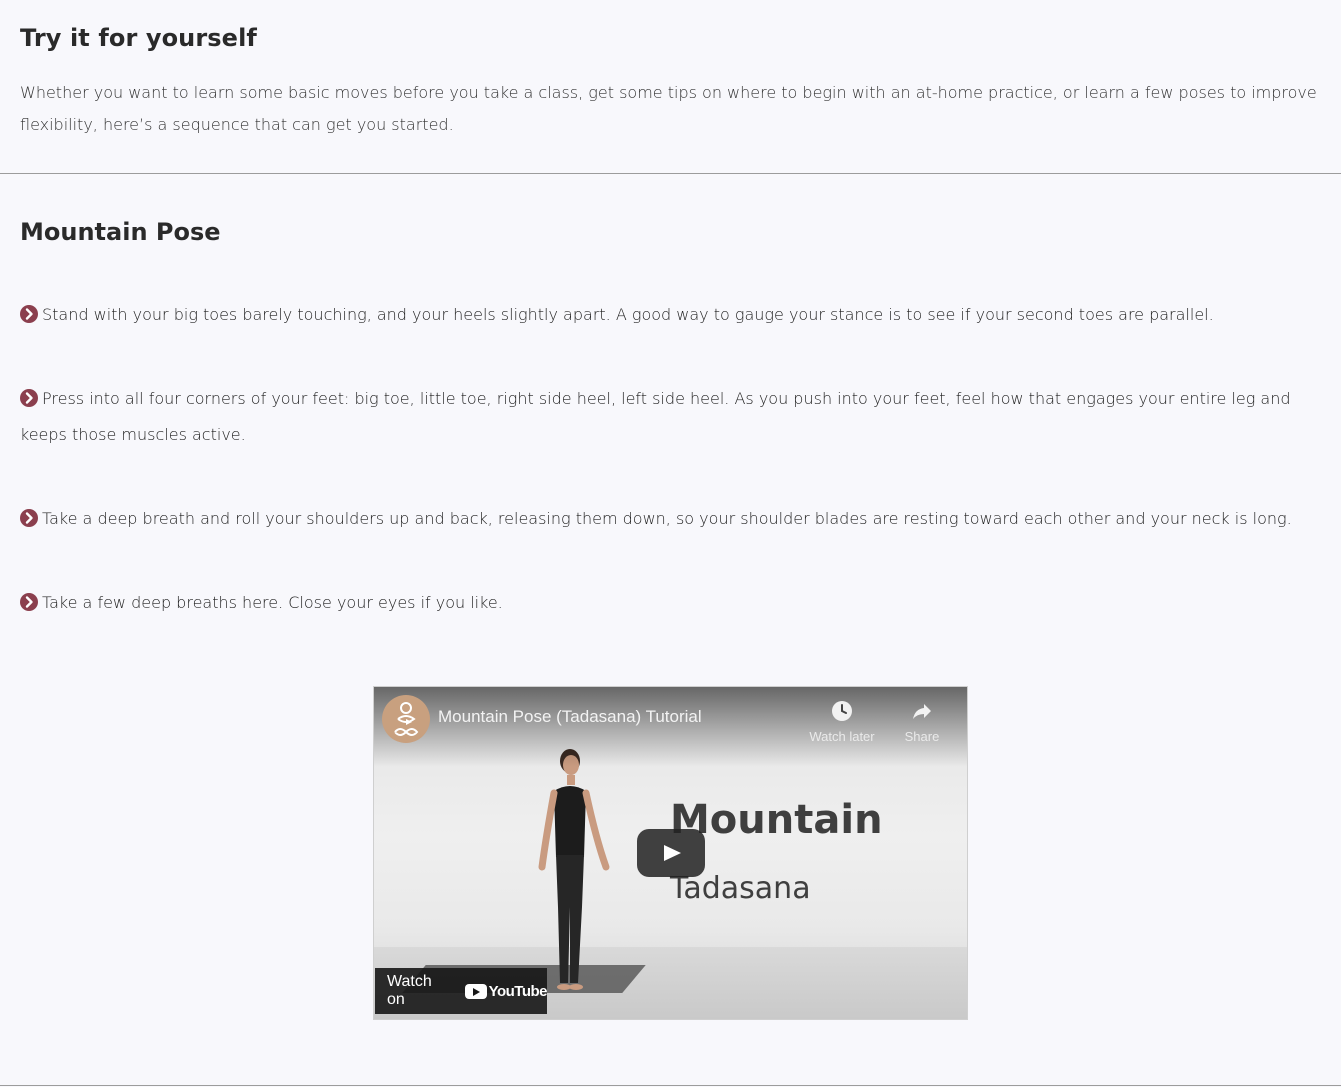  I want to click on share-arrow-icon, so click(922, 711).